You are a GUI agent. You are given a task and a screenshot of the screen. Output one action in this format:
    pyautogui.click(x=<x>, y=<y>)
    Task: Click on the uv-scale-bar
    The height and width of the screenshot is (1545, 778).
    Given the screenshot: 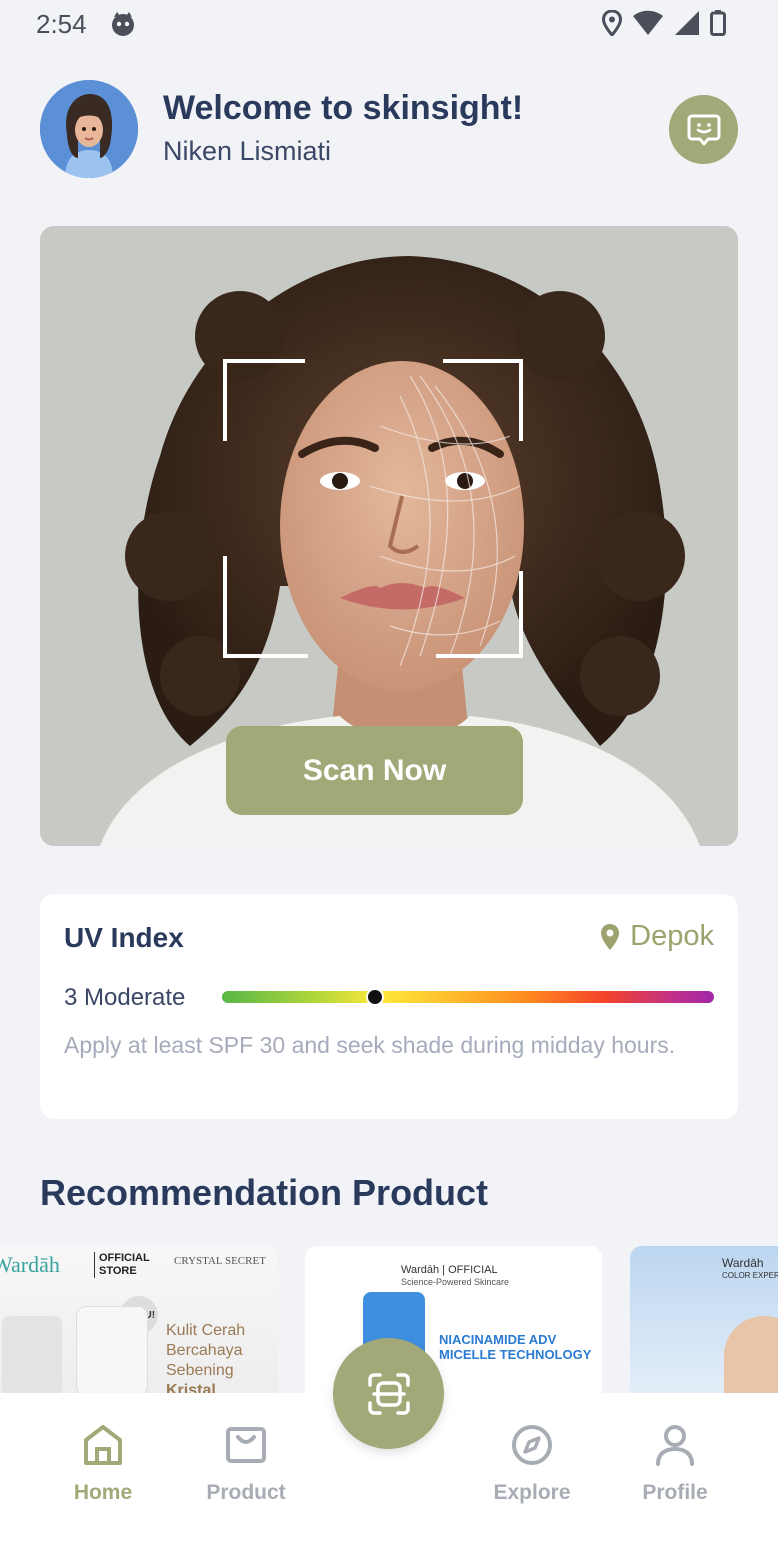 What is the action you would take?
    pyautogui.click(x=468, y=997)
    